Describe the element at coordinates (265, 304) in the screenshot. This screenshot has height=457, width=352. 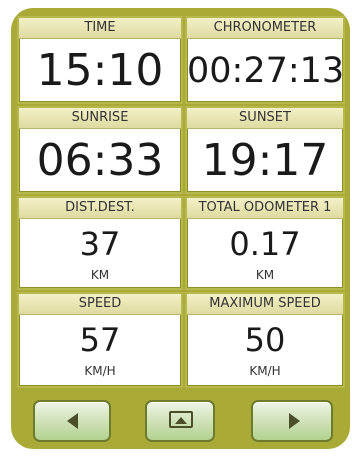
I see `max-speed-label: MAXIMUM SPEED` at that location.